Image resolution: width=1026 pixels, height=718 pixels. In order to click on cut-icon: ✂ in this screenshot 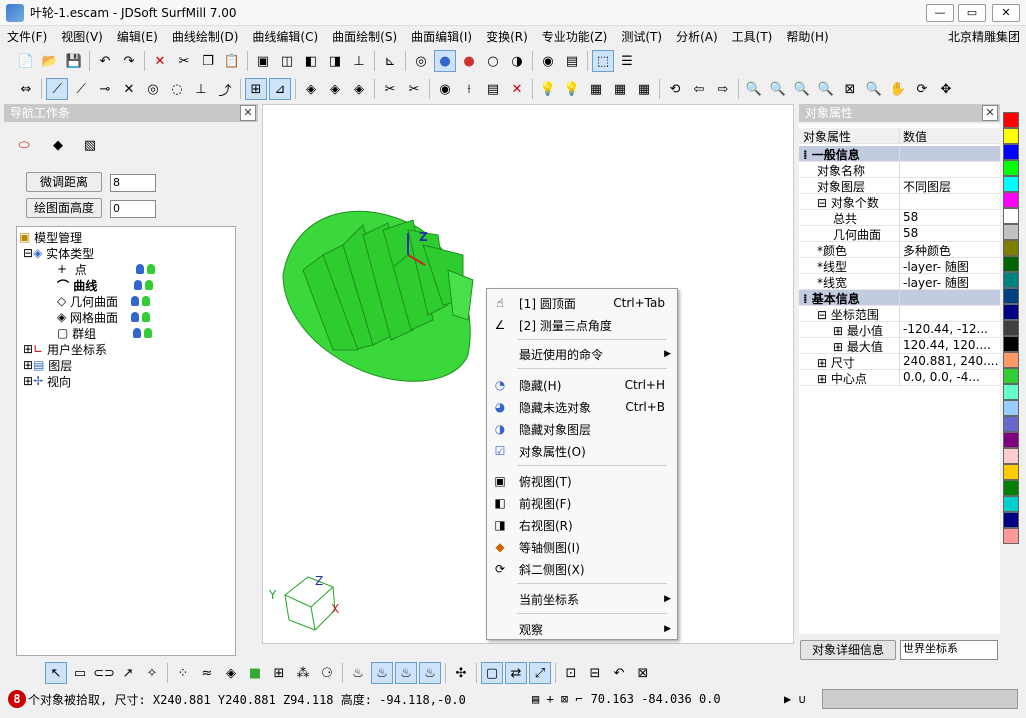, I will do `click(184, 61)`.